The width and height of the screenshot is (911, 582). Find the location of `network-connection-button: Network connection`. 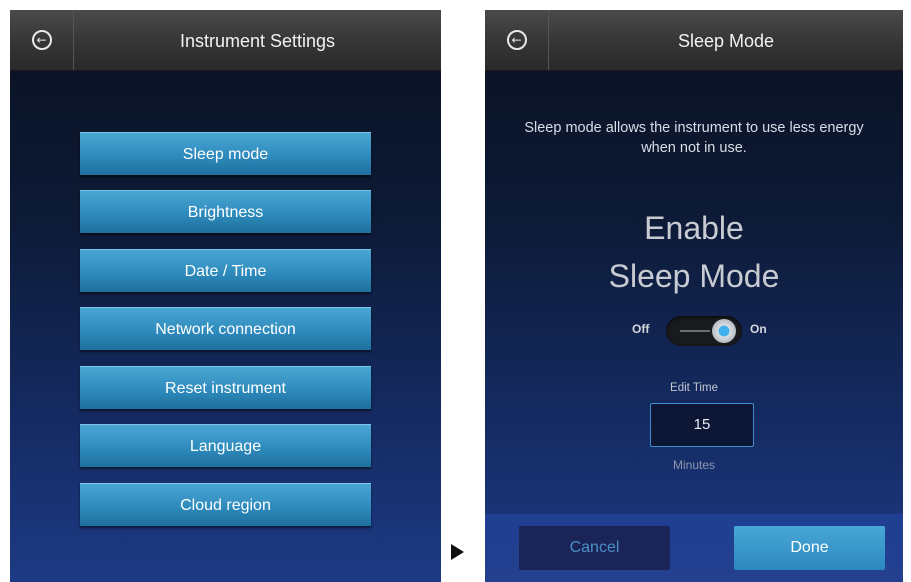

network-connection-button: Network connection is located at coordinates (225, 328).